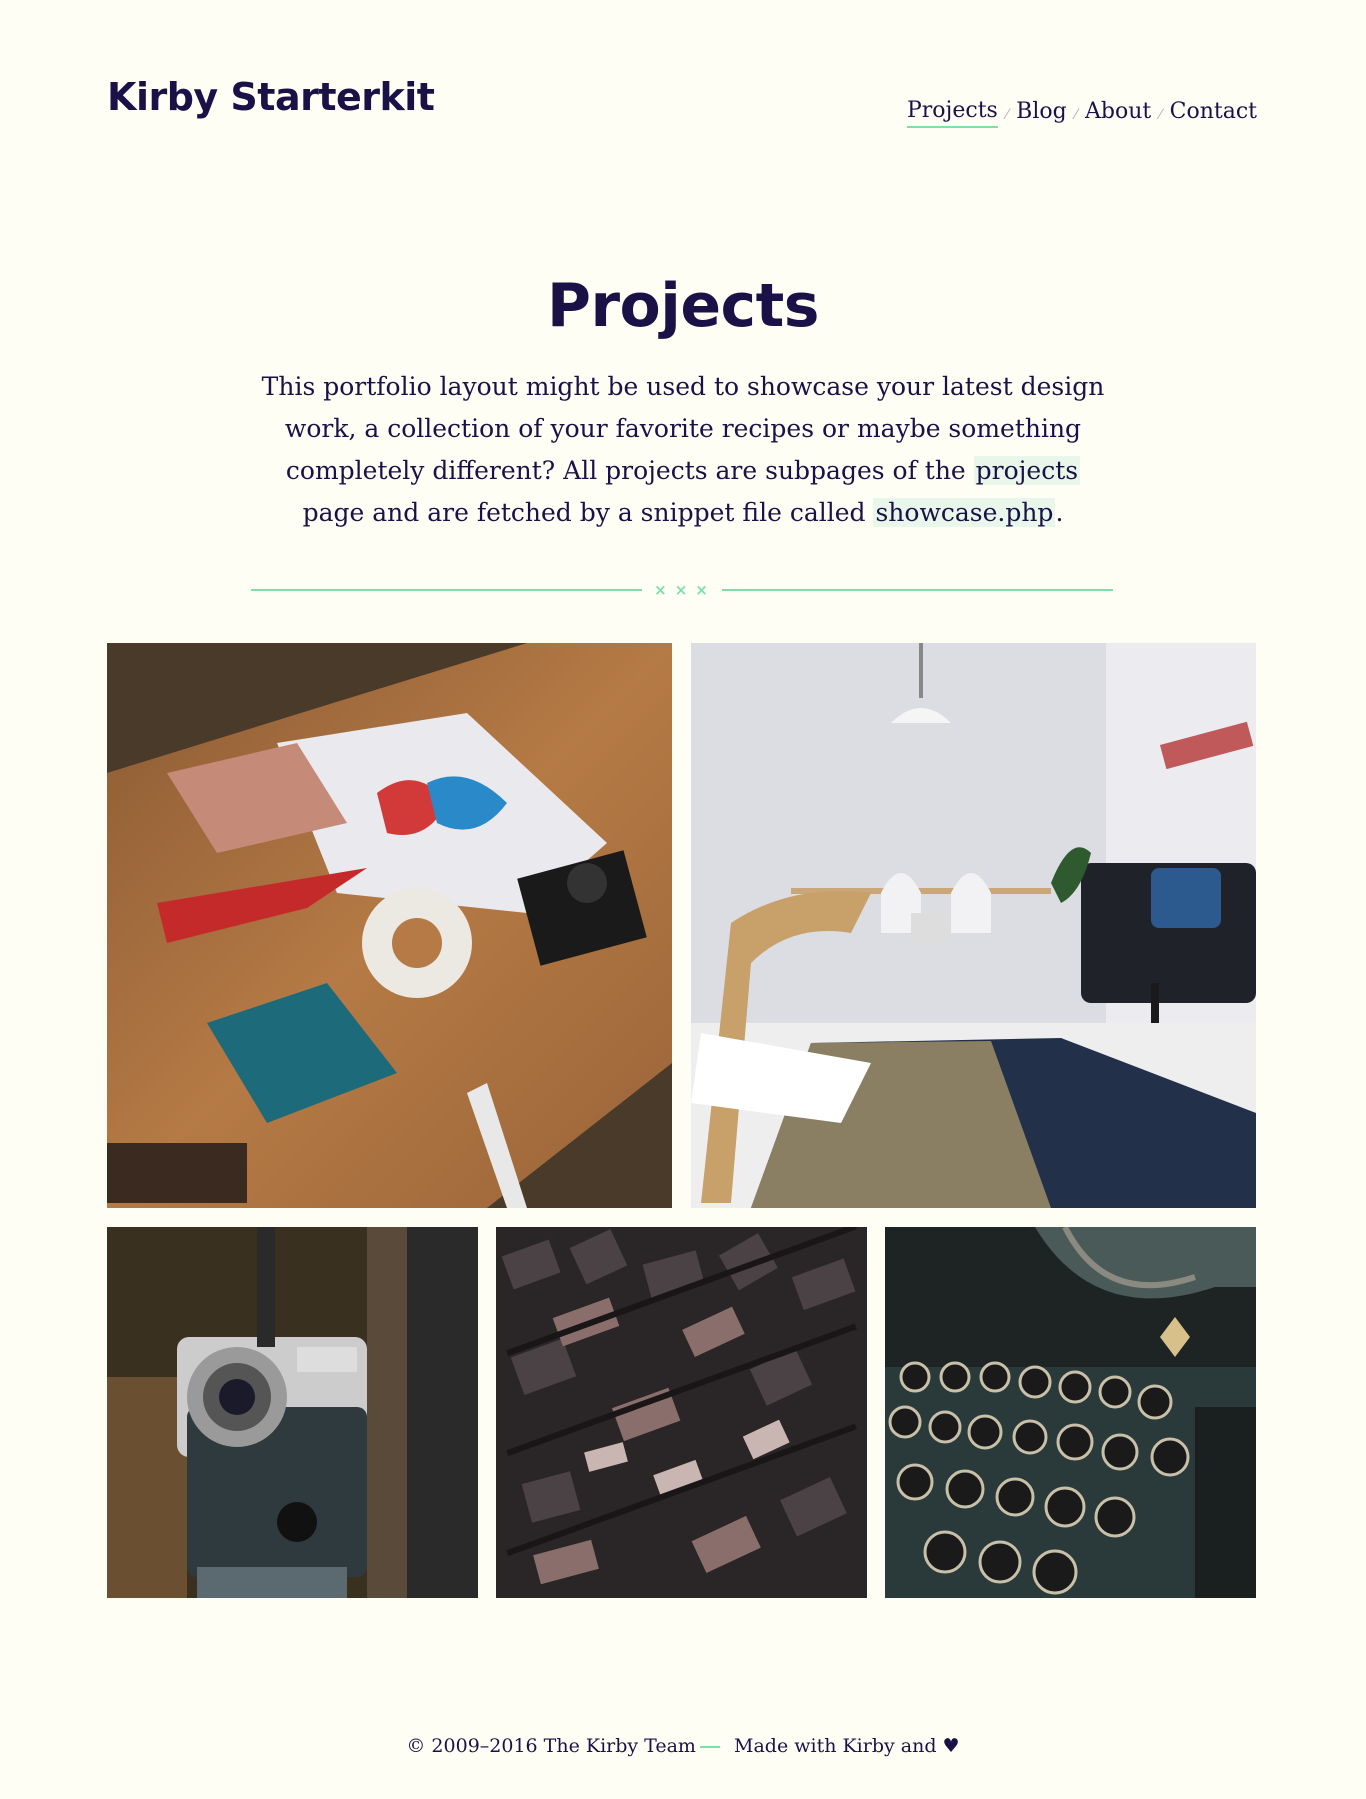  I want to click on typewriter-photo-icon, so click(1070, 1412).